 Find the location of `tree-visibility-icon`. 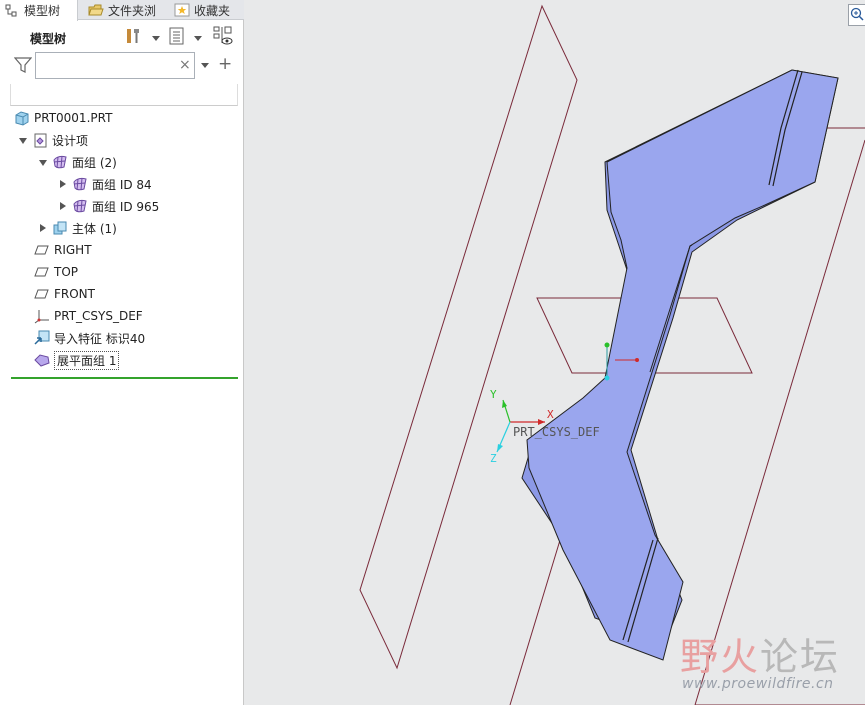

tree-visibility-icon is located at coordinates (223, 37).